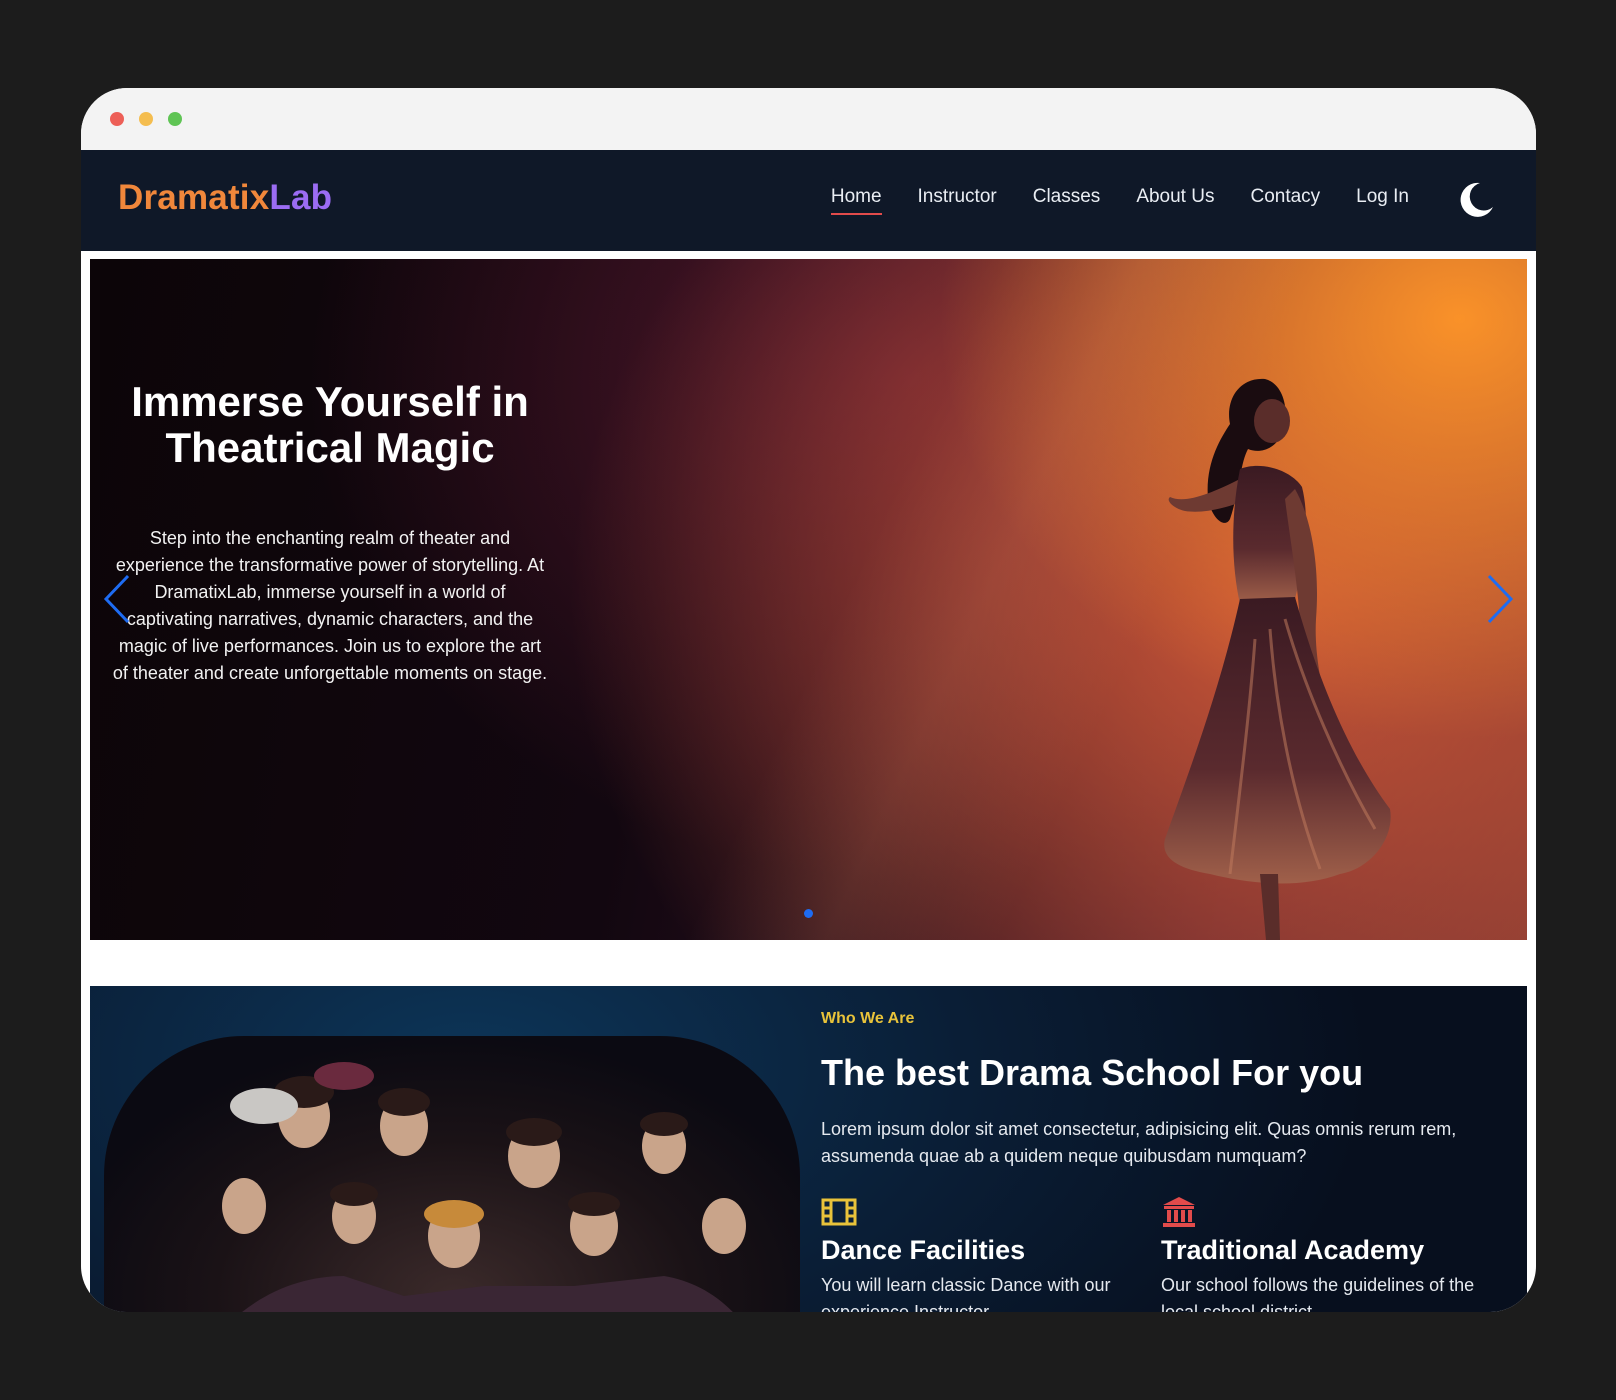  I want to click on film-icon, so click(839, 1212).